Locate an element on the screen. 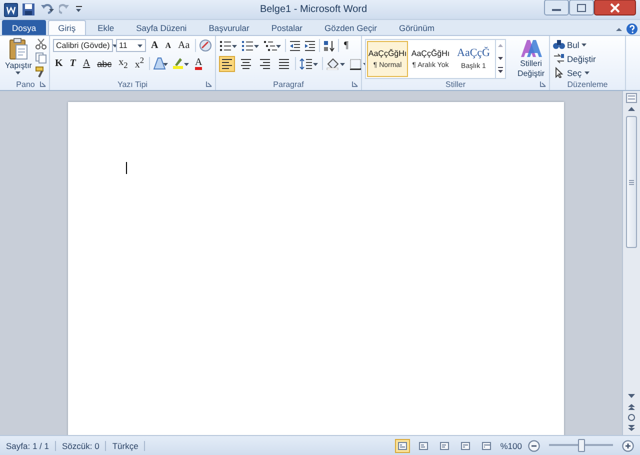 This screenshot has height=455, width=640. italic-button: T is located at coordinates (73, 63).